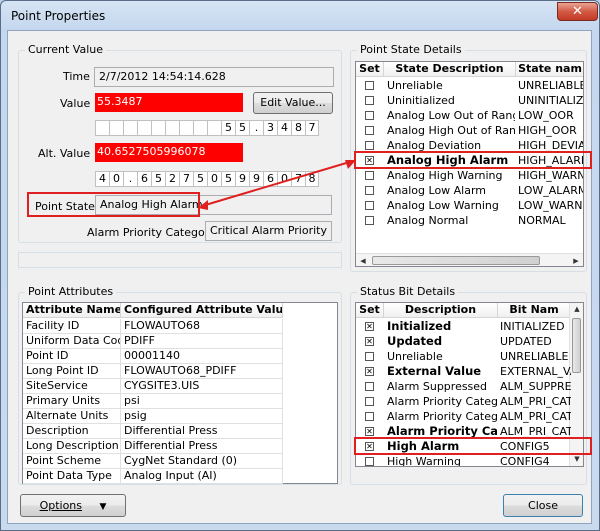 Image resolution: width=600 pixels, height=531 pixels. What do you see at coordinates (64, 153) in the screenshot?
I see `alt-value-label: Alt. Value` at bounding box center [64, 153].